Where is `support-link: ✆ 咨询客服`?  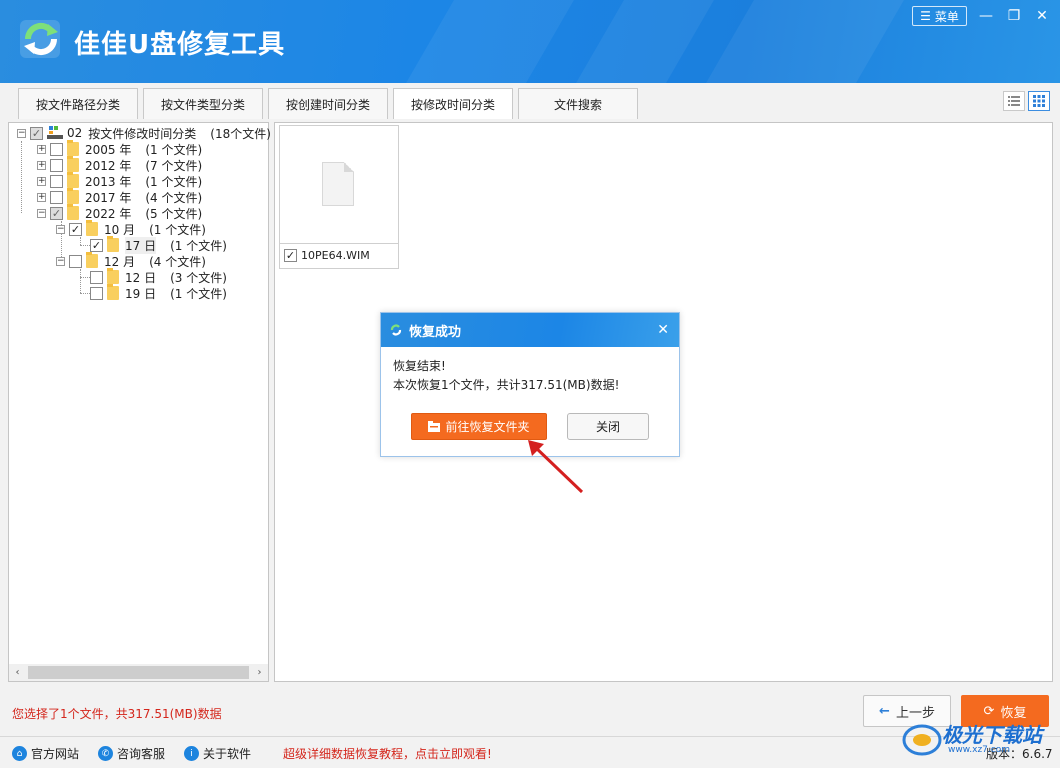 support-link: ✆ 咨询客服 is located at coordinates (131, 753).